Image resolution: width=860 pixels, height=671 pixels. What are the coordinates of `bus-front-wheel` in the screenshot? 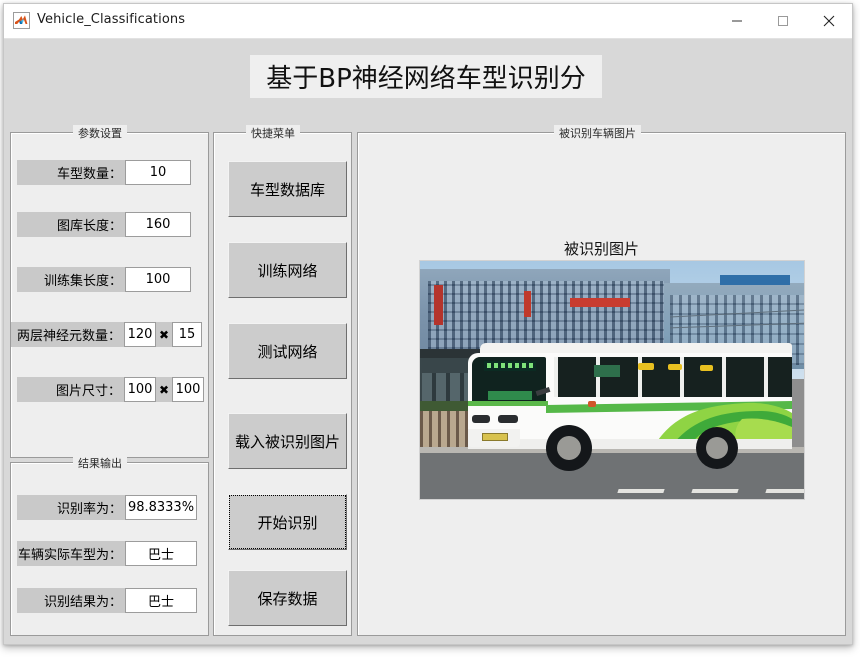 It's located at (569, 448).